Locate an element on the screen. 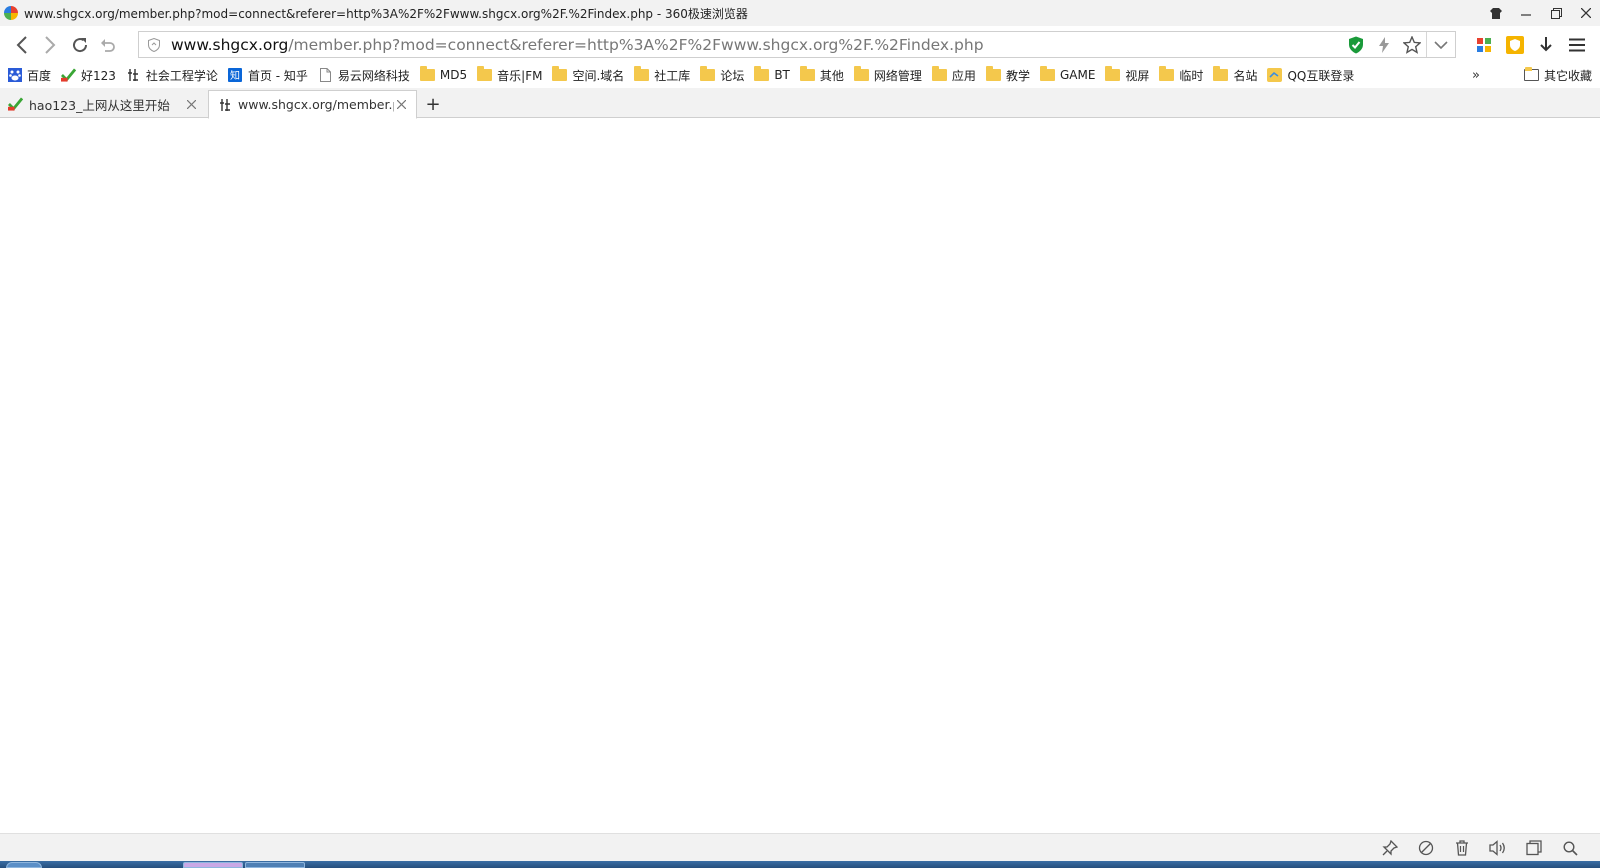 The height and width of the screenshot is (868, 1600). bookmark-folder-other: 其他 is located at coordinates (822, 75).